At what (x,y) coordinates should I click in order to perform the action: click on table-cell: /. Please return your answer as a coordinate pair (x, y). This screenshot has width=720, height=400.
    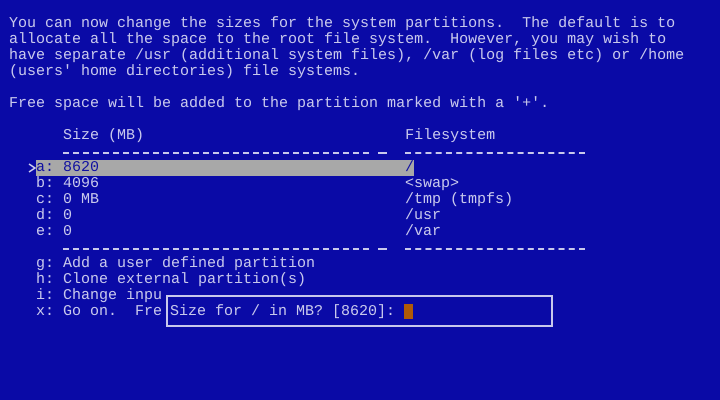
    Looking at the image, I should click on (409, 168).